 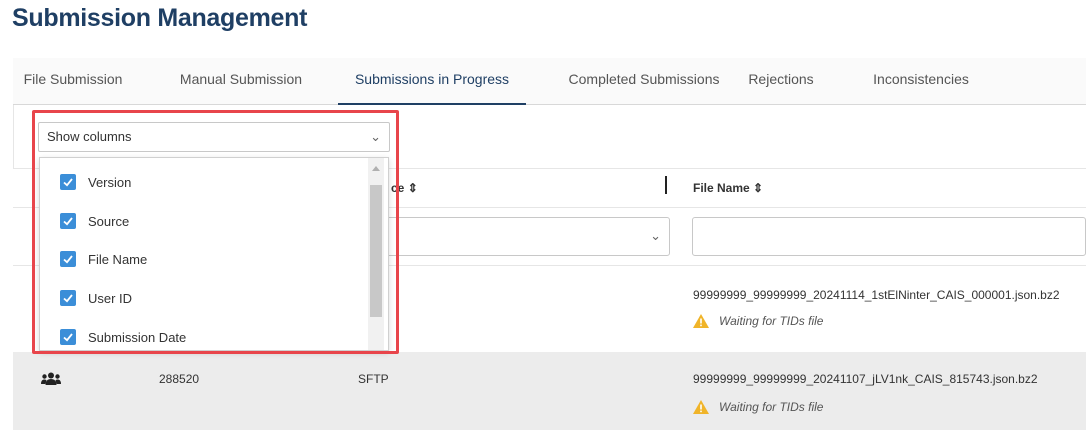 I want to click on source-filter-select: ⌄, so click(x=507, y=236).